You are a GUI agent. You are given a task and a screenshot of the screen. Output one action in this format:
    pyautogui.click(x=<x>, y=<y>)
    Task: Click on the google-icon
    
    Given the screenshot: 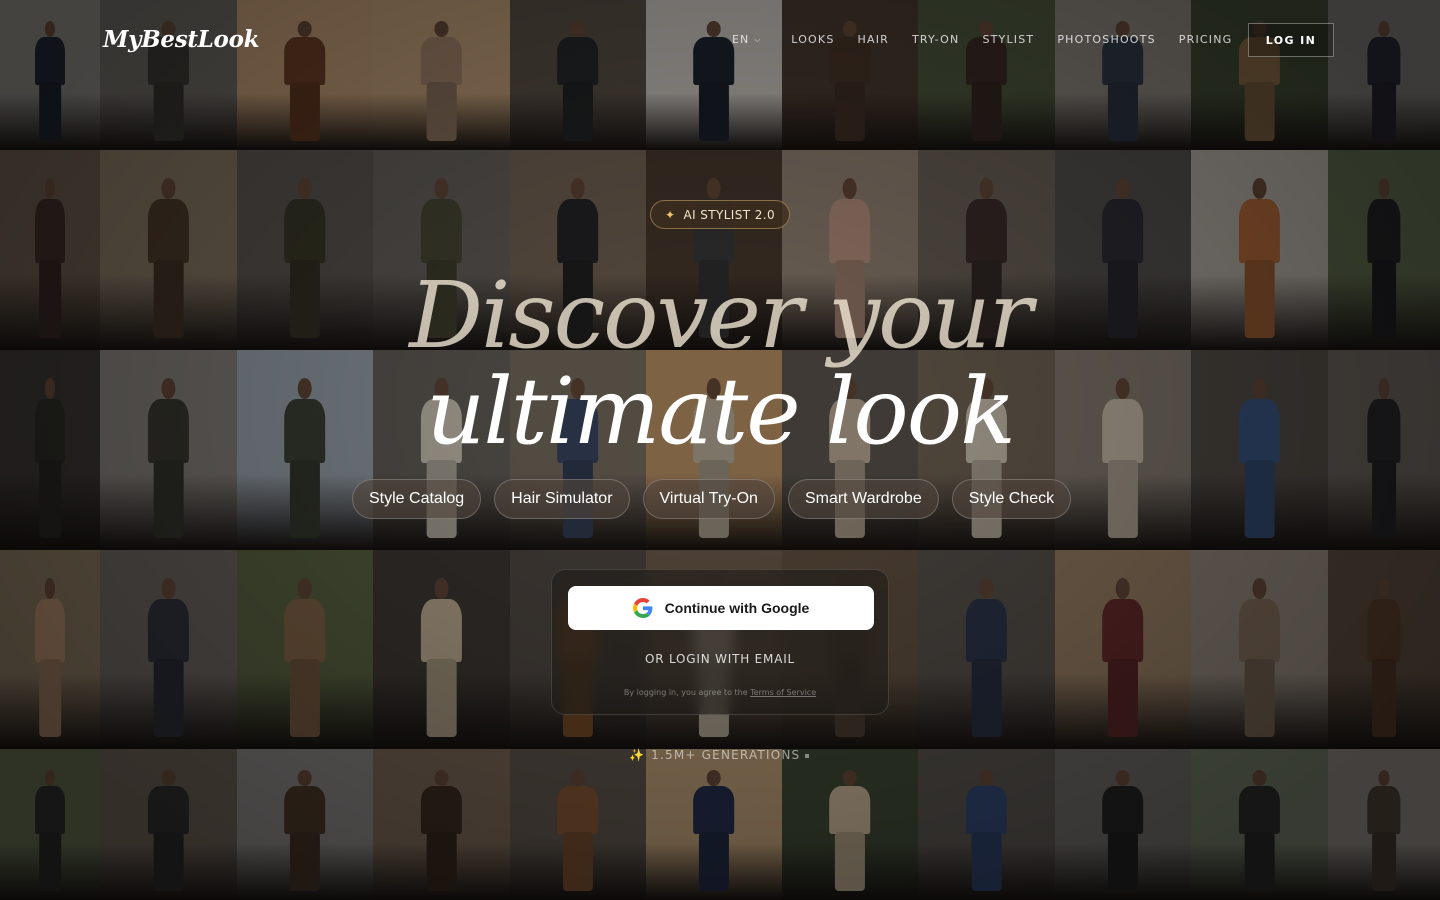 What is the action you would take?
    pyautogui.click(x=642, y=608)
    